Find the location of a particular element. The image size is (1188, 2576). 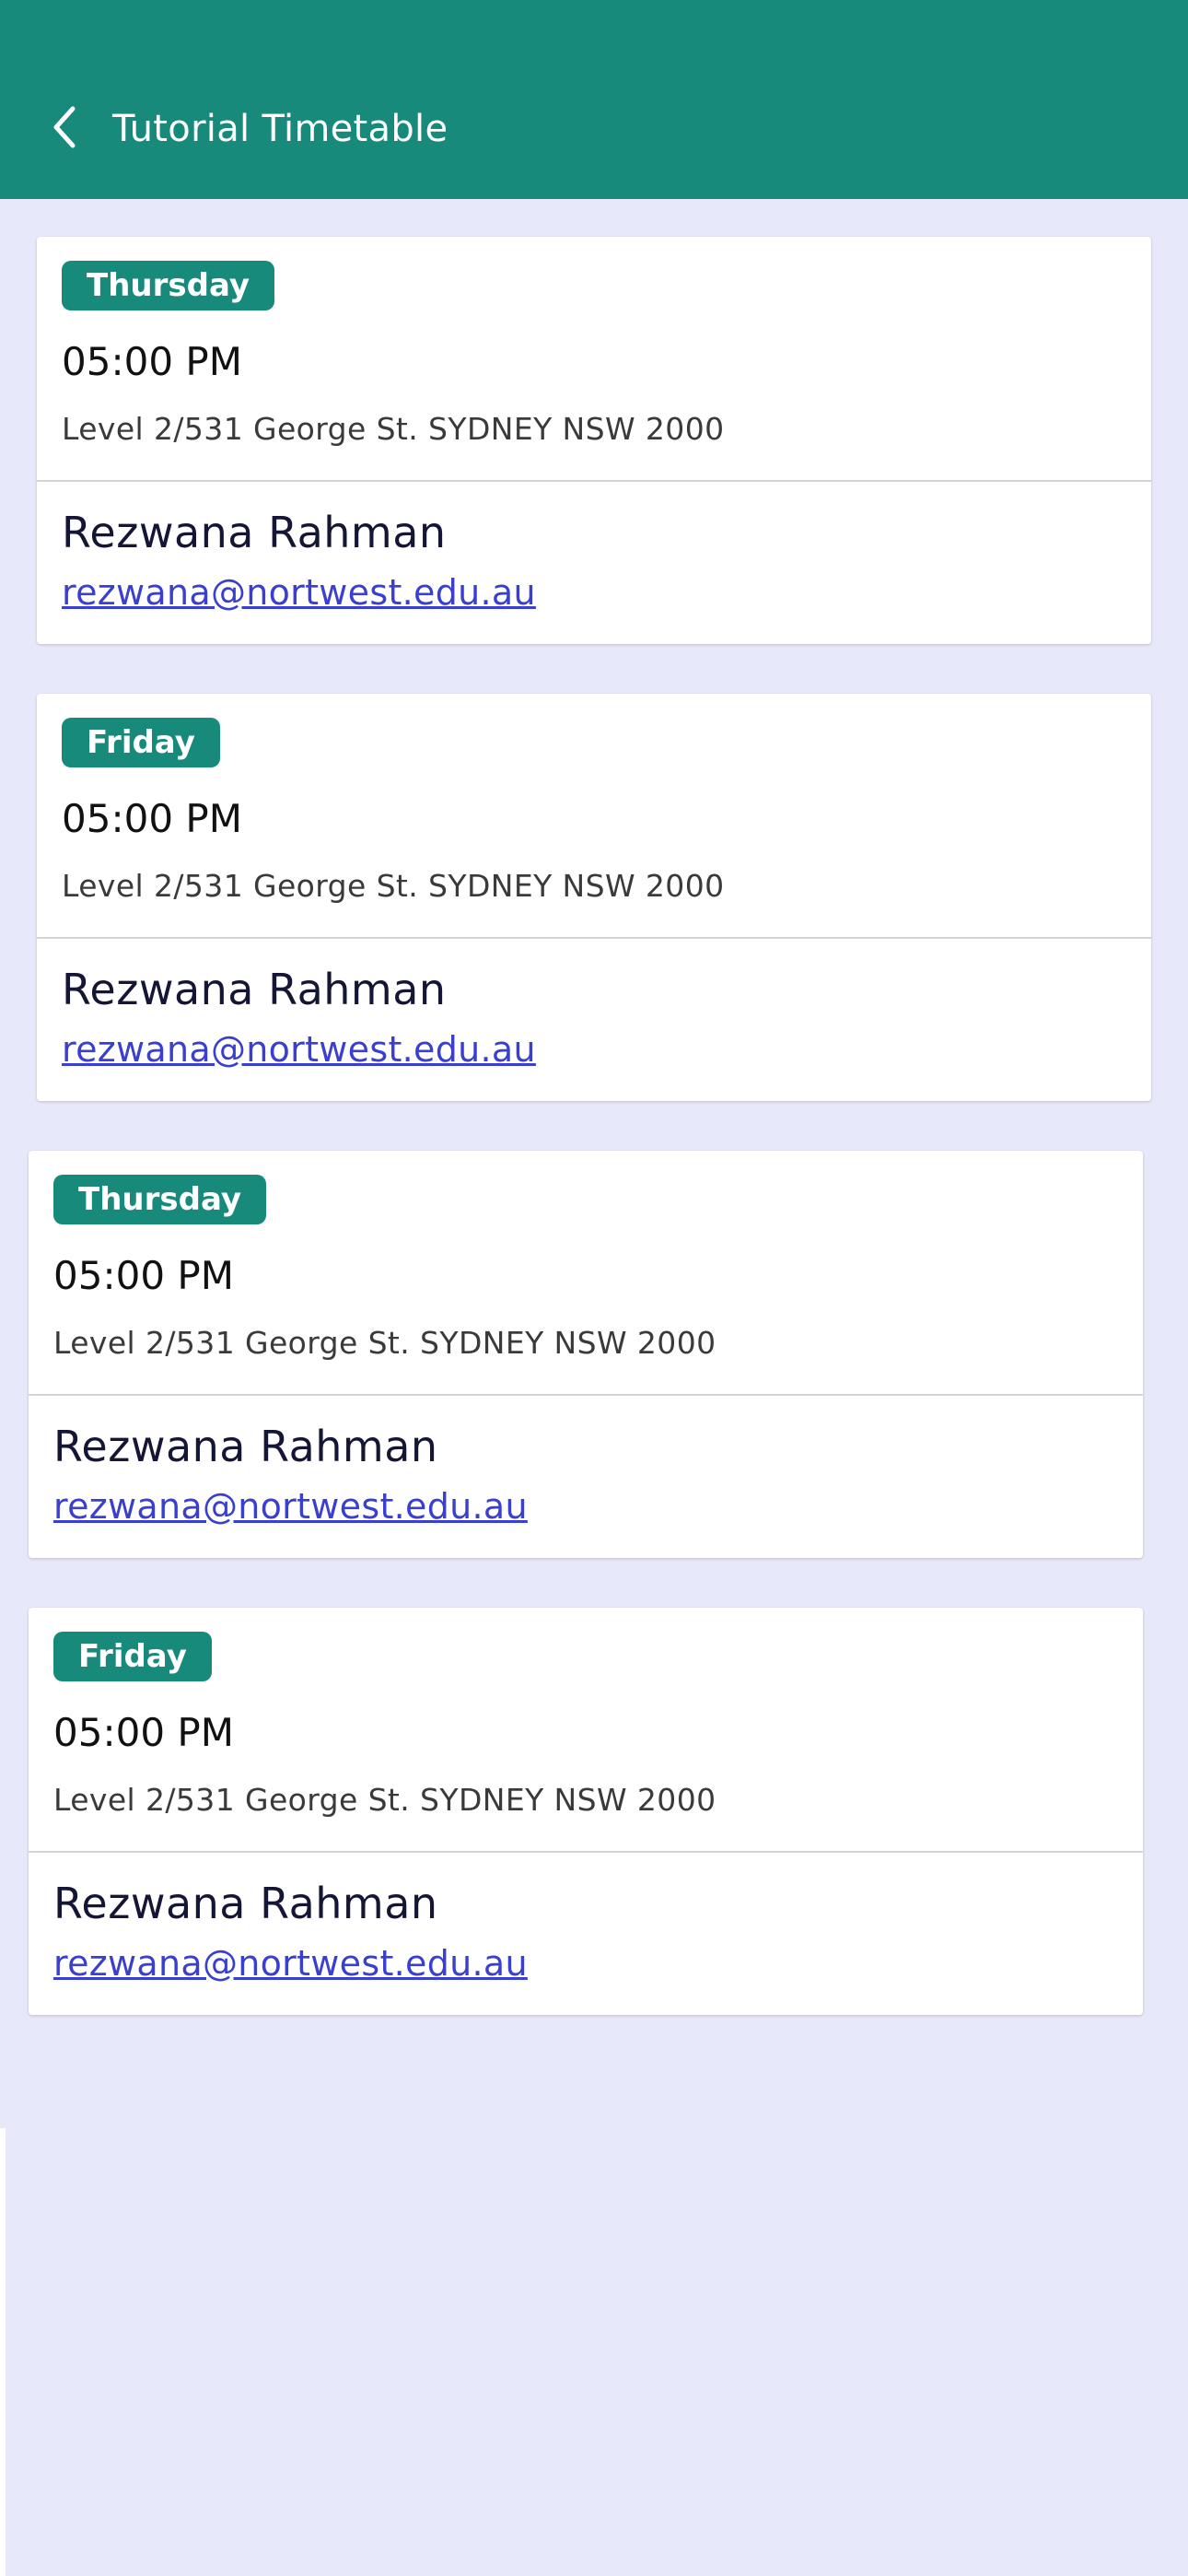

chevron-left-icon is located at coordinates (64, 129).